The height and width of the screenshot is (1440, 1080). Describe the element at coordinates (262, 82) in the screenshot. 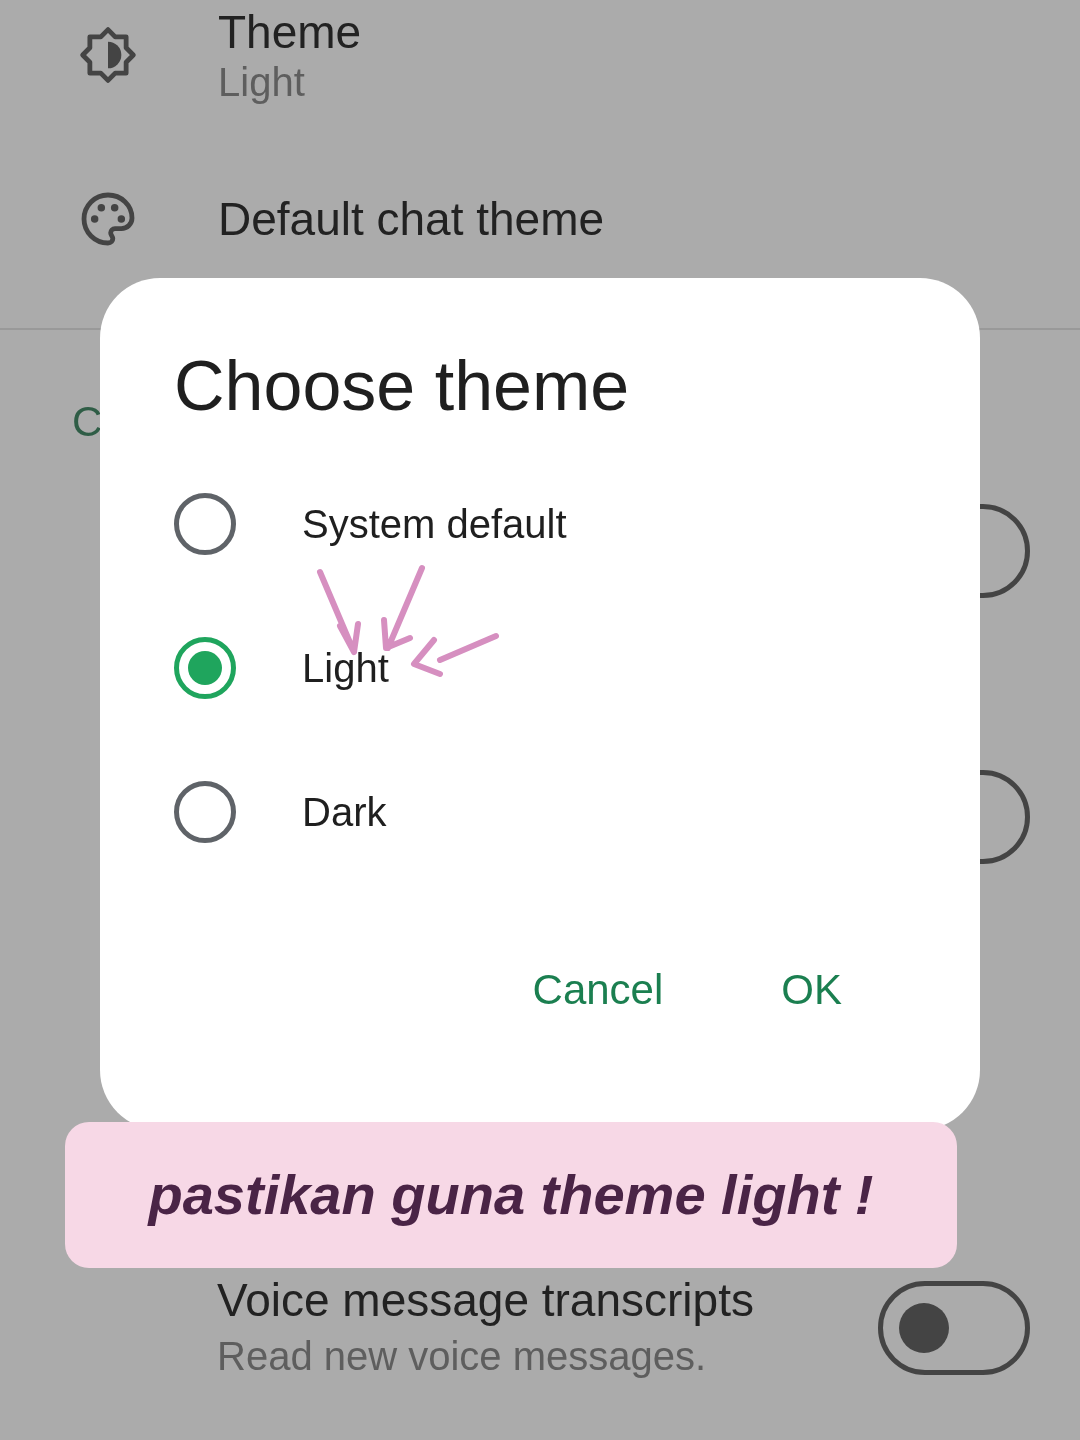

I see `setting-value: Light` at that location.